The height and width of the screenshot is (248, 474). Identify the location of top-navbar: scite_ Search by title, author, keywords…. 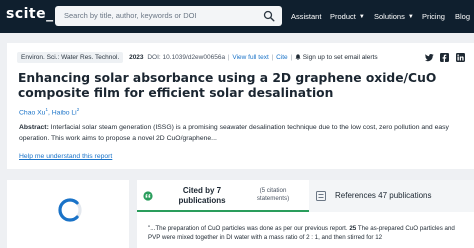
(237, 16).